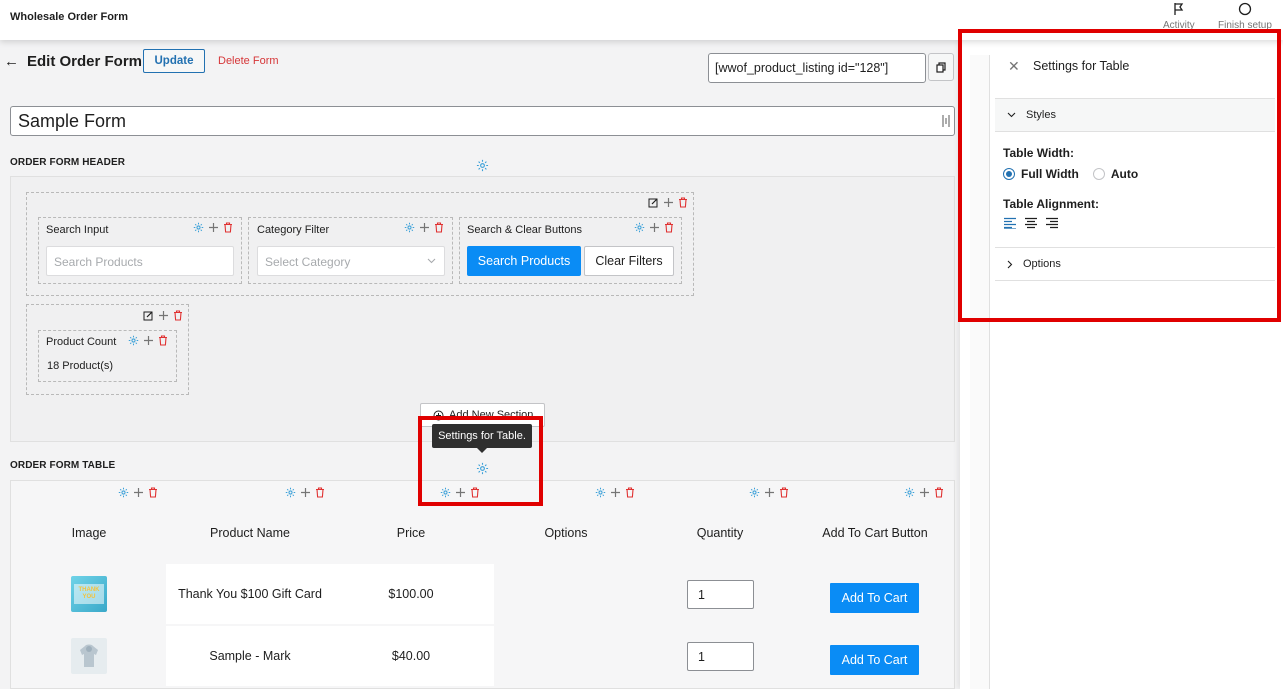 This screenshot has width=1283, height=689. Describe the element at coordinates (1009, 174) in the screenshot. I see `full-width-radio` at that location.